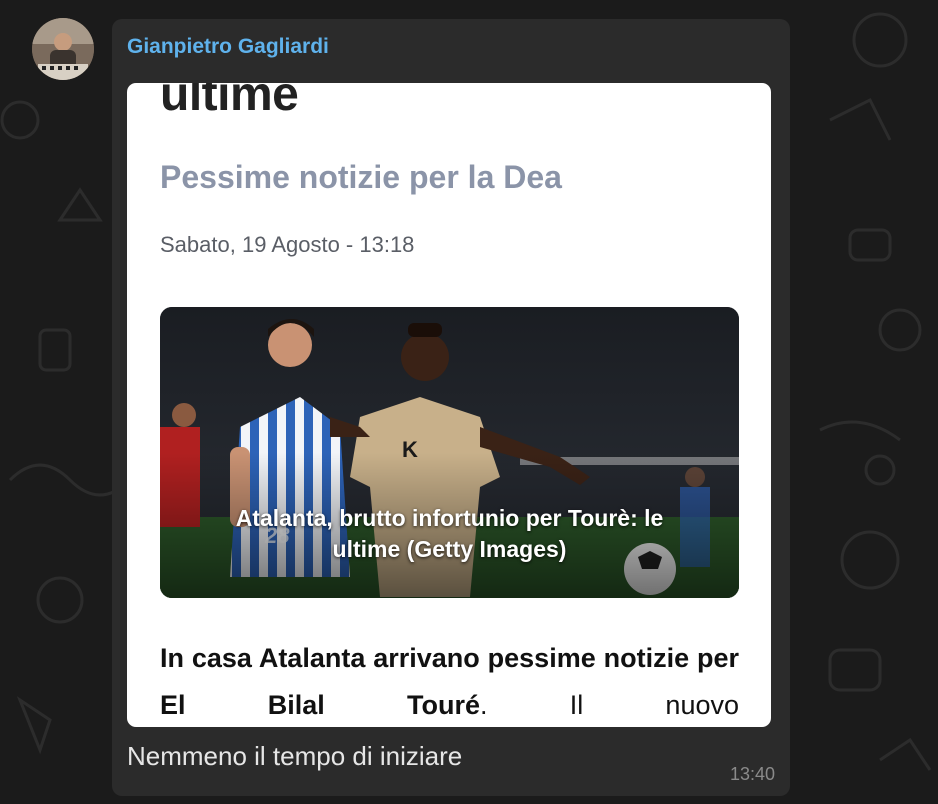 Image resolution: width=938 pixels, height=804 pixels. What do you see at coordinates (228, 47) in the screenshot?
I see `sender-name: Gianpietro Gagliardi` at bounding box center [228, 47].